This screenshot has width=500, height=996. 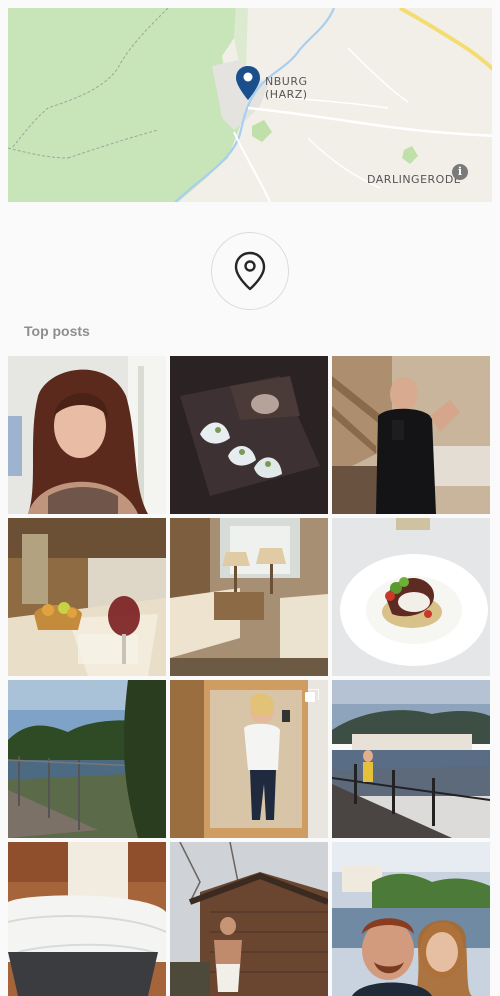 I want to click on map-village-label: DARLINGERODE, so click(x=414, y=179).